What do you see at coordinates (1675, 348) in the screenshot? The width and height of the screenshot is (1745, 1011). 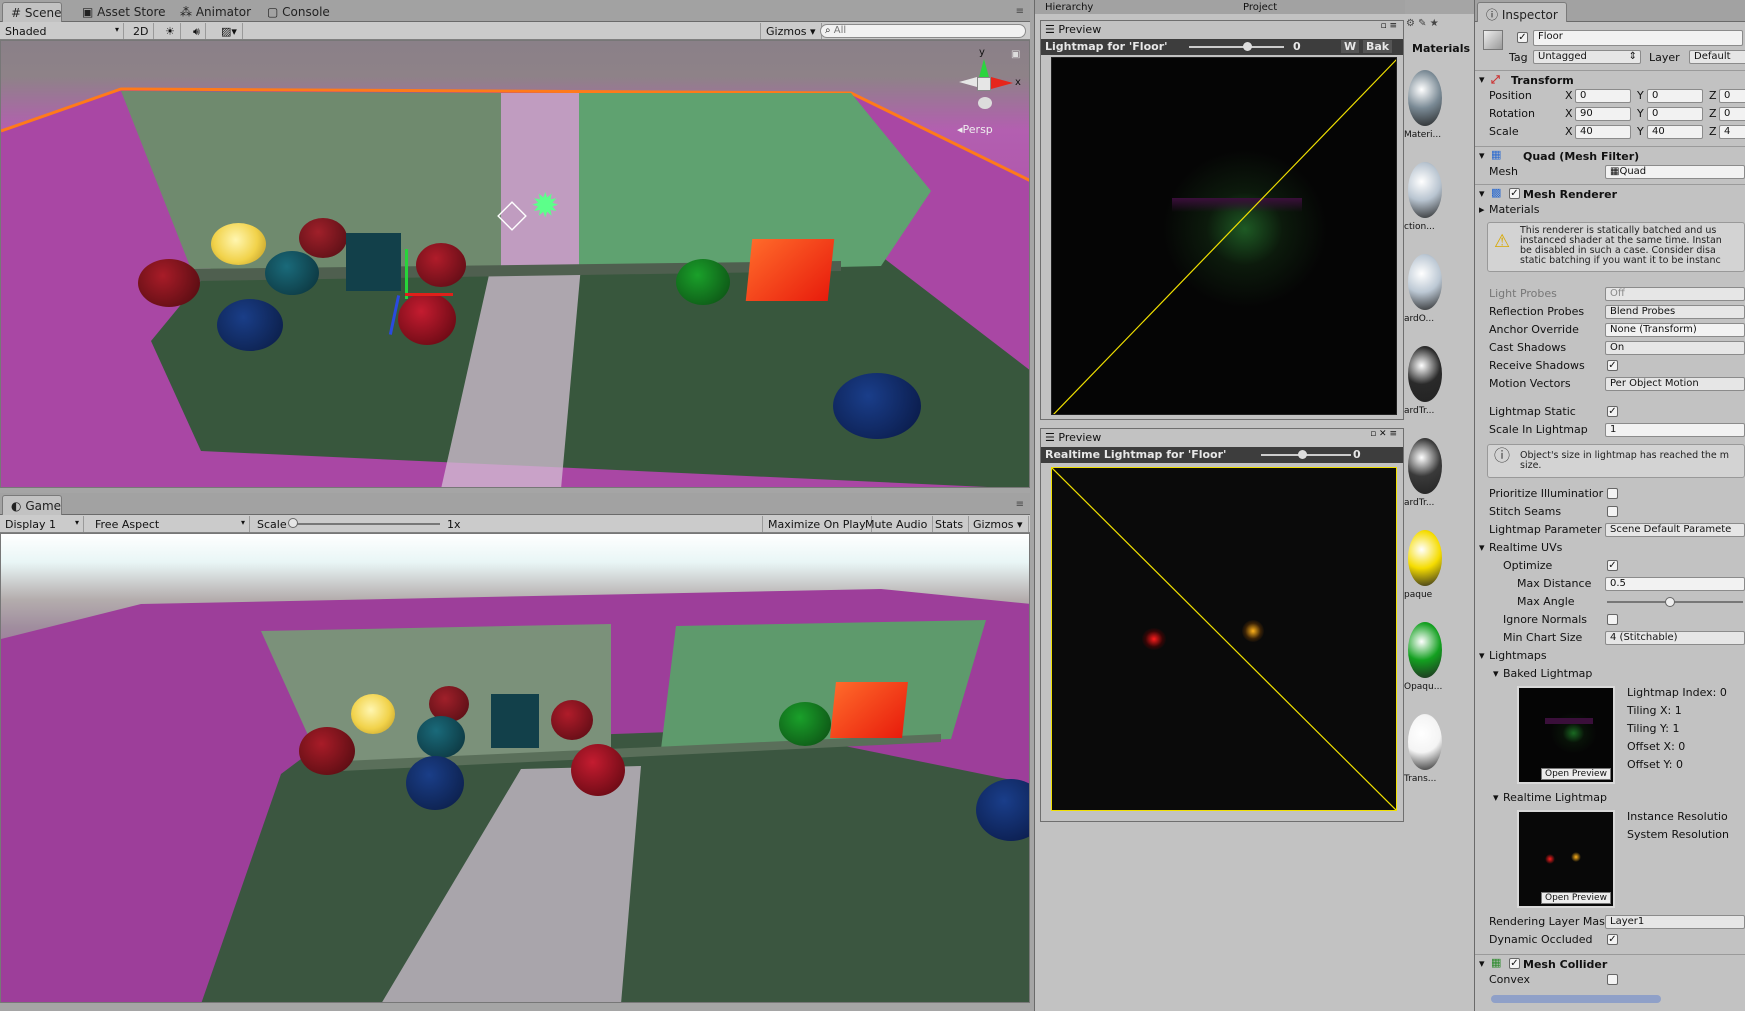 I see `cast-shadows-dropdown: On` at bounding box center [1675, 348].